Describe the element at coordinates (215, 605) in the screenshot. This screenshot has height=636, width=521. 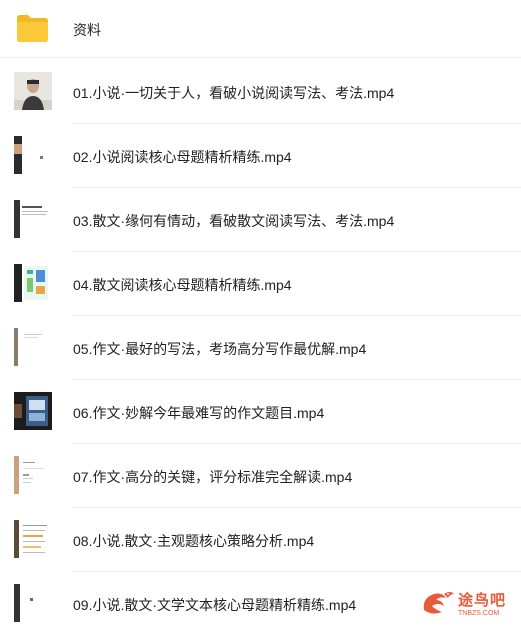
I see `file-name: 09.小说.散文·文学文本核心母题精析精练.mp4` at that location.